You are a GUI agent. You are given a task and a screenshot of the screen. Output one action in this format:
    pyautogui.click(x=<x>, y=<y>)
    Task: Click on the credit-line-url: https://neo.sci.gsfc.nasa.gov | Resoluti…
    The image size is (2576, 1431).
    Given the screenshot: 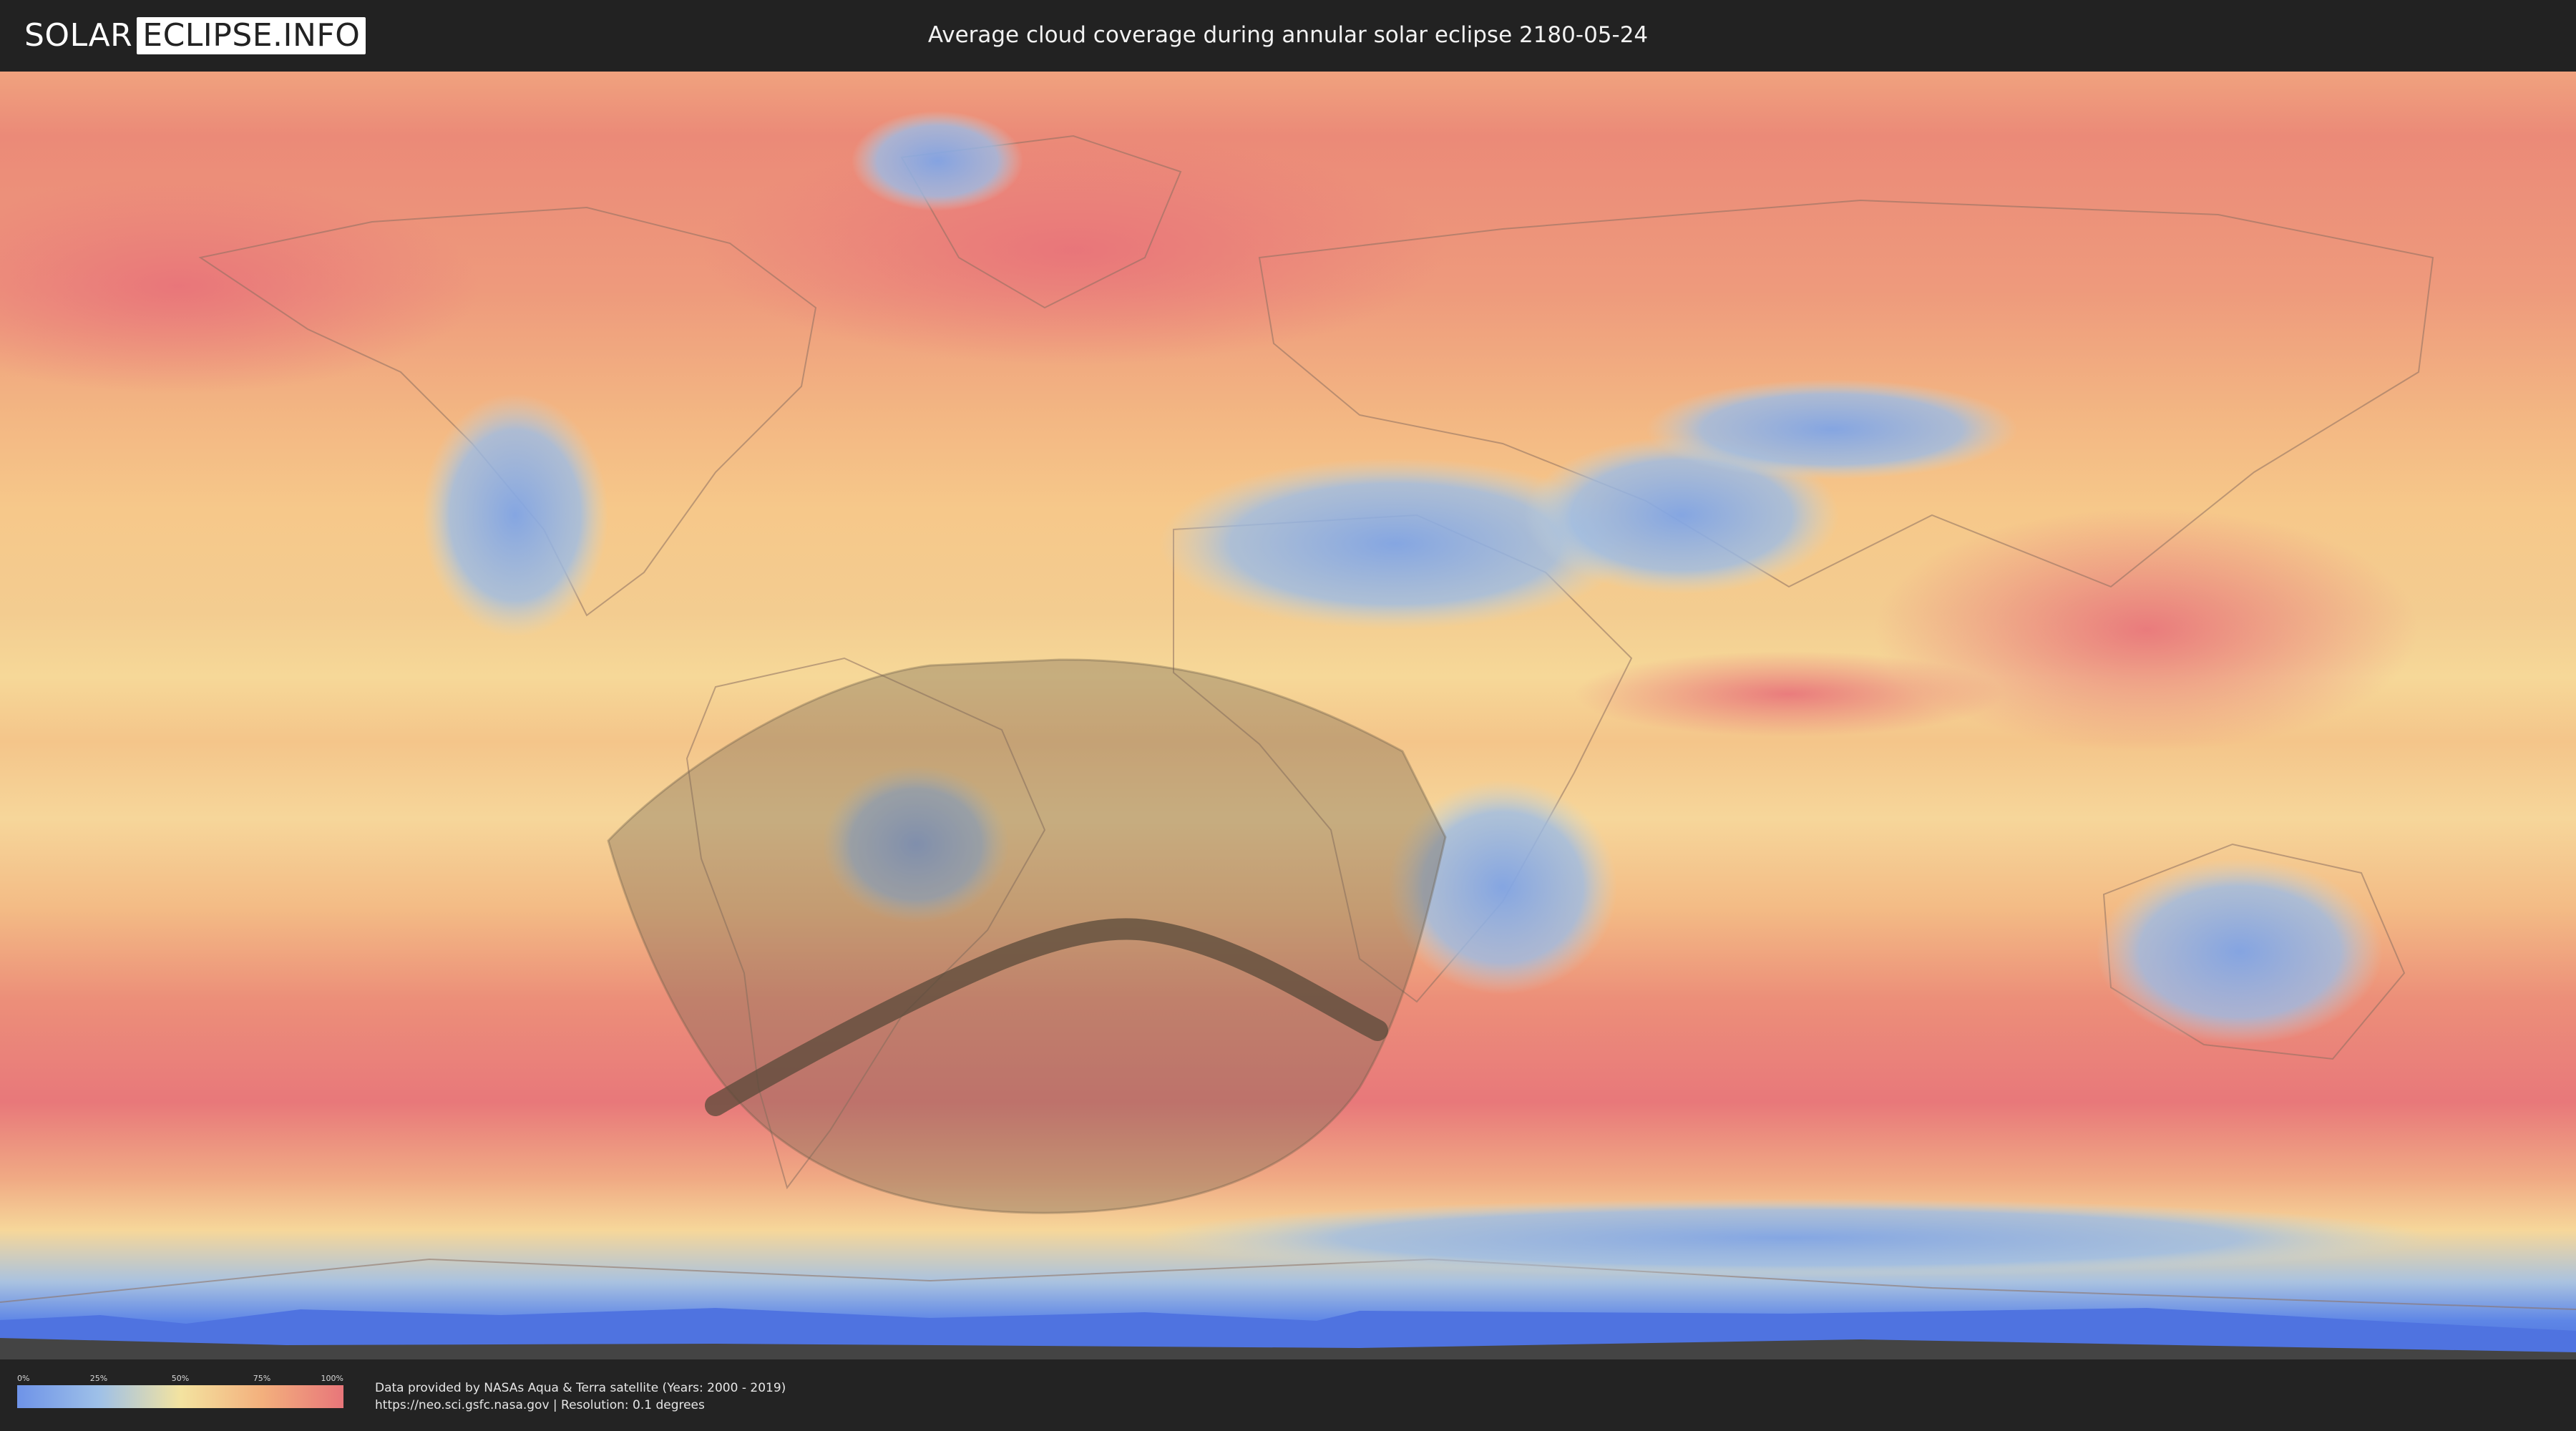 What is the action you would take?
    pyautogui.click(x=580, y=1405)
    